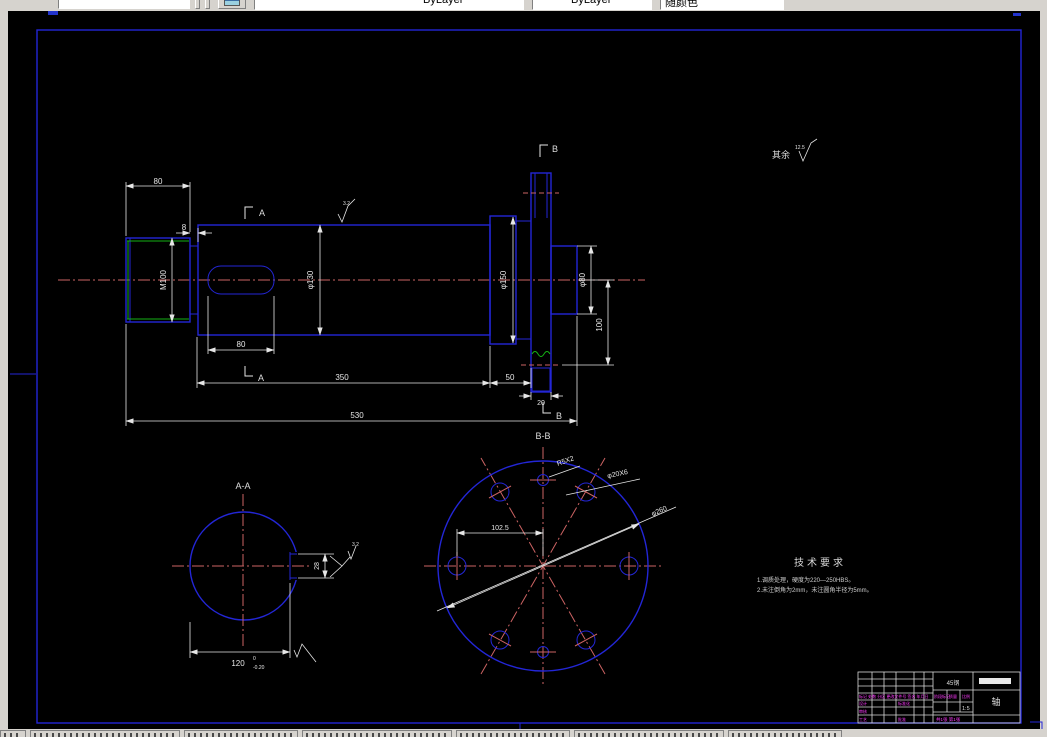  Describe the element at coordinates (820, 562) in the screenshot. I see `tech-title: 技术要求` at that location.